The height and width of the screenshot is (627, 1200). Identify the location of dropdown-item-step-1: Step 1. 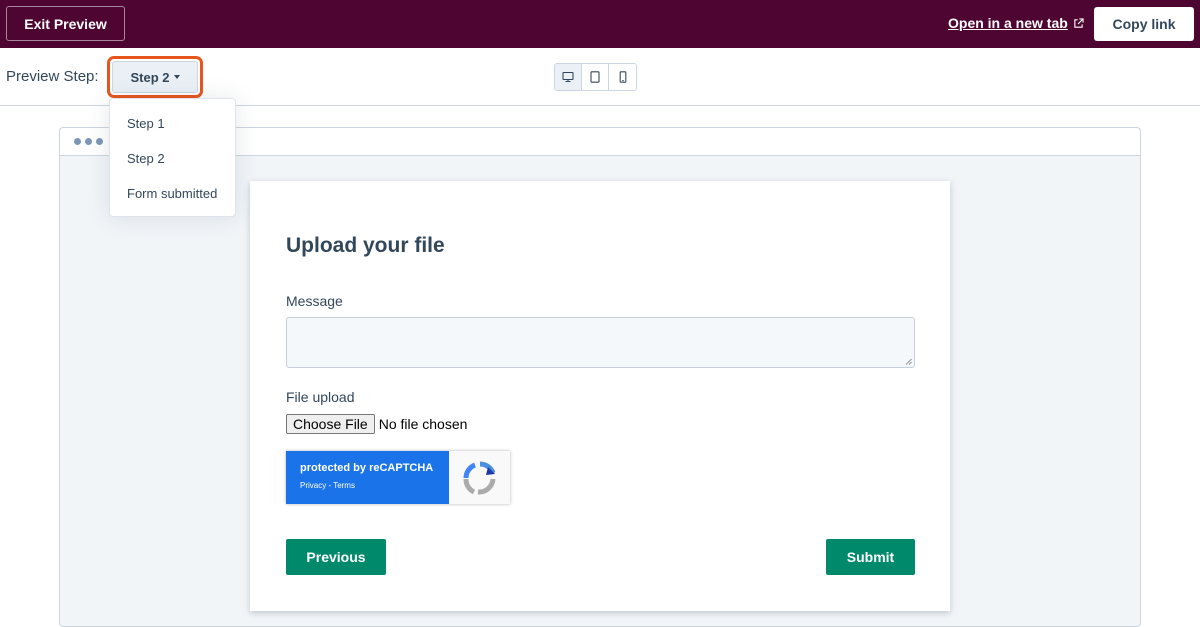
(172, 123).